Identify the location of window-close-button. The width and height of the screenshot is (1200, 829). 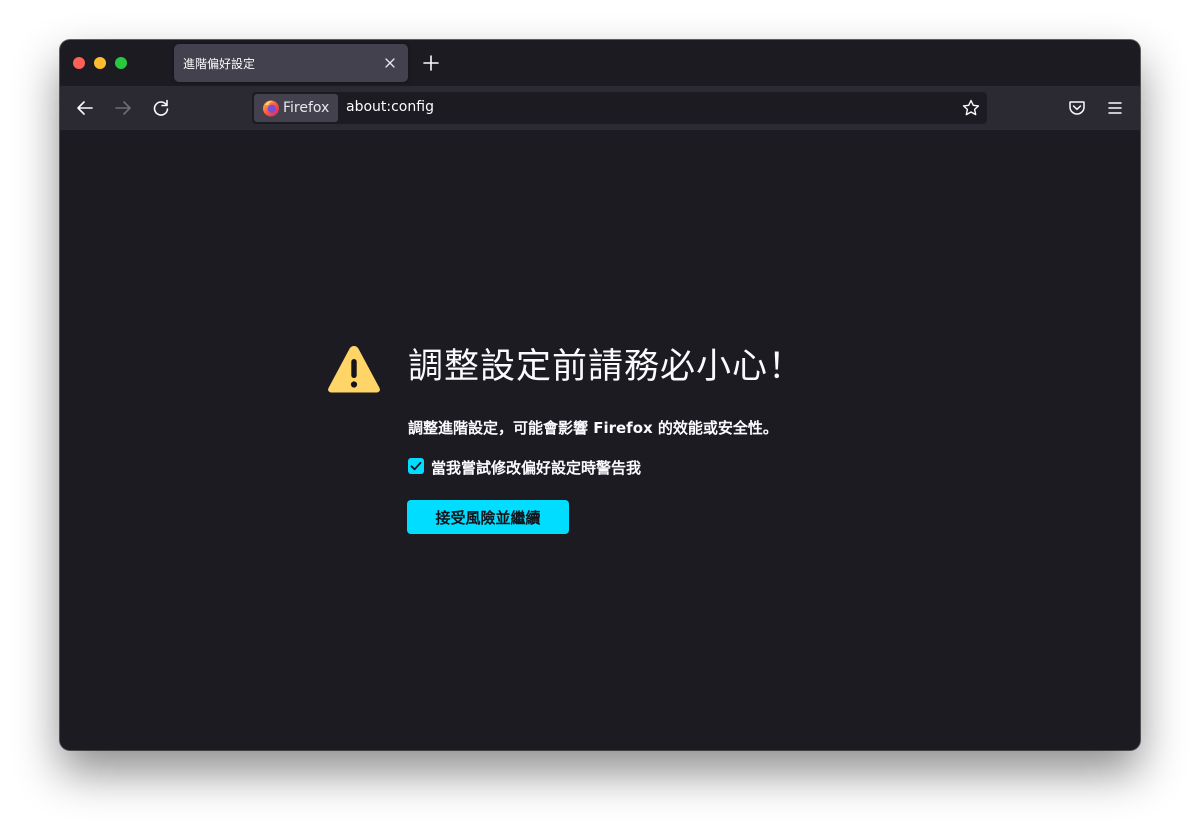
(79, 63).